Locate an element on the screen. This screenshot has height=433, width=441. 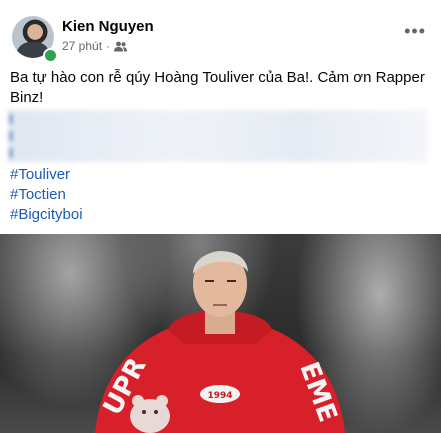
post-meta: 27 phút · is located at coordinates (95, 46).